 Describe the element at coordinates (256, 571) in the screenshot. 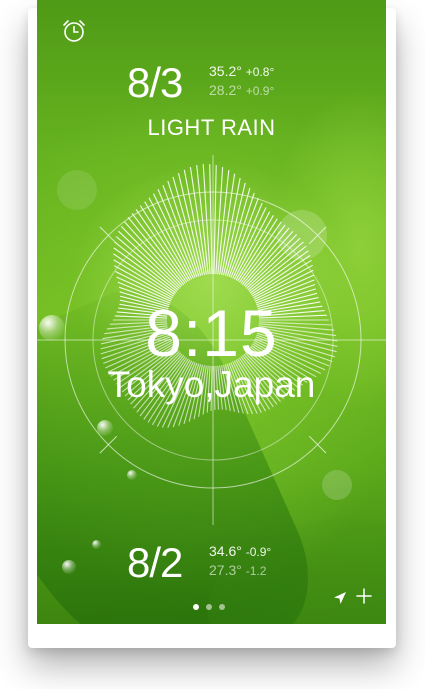

I see `previous-low-change: -1.2` at that location.